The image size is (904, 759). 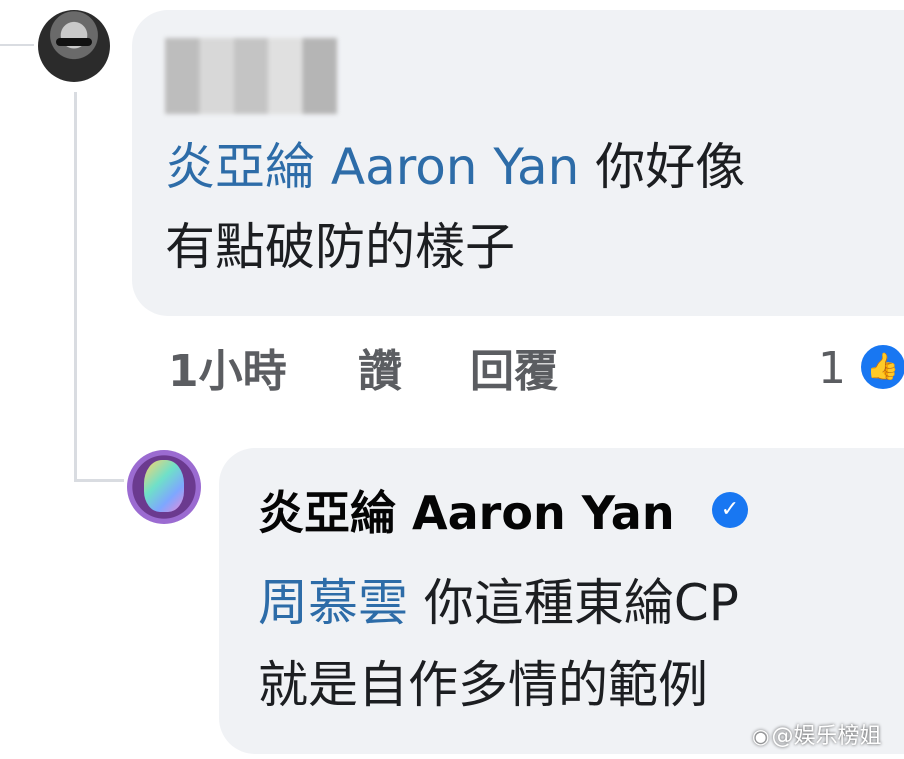 What do you see at coordinates (251, 76) in the screenshot?
I see `blurred-commenter-name` at bounding box center [251, 76].